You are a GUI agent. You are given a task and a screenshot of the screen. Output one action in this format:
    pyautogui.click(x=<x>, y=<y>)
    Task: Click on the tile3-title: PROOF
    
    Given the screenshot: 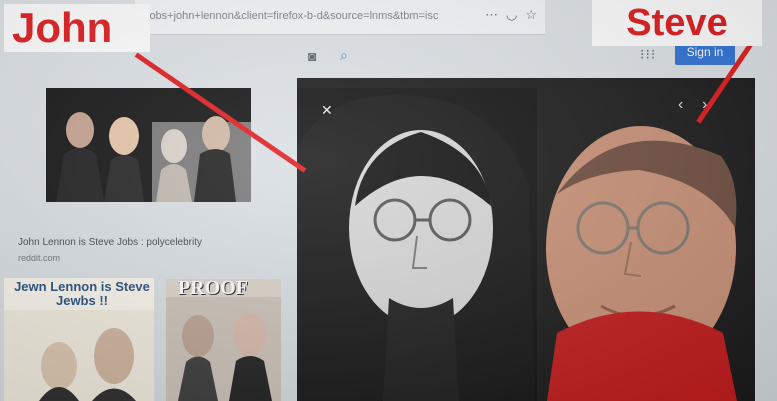 What is the action you would take?
    pyautogui.click(x=213, y=289)
    